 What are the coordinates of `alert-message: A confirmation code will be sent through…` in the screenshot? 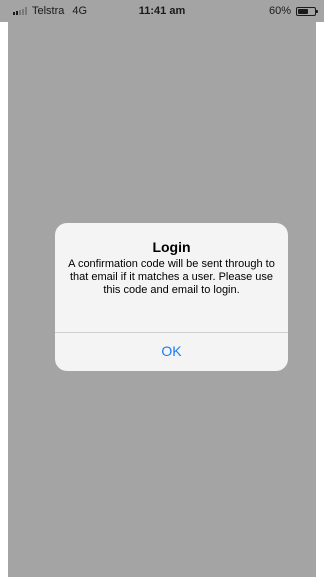 It's located at (171, 277).